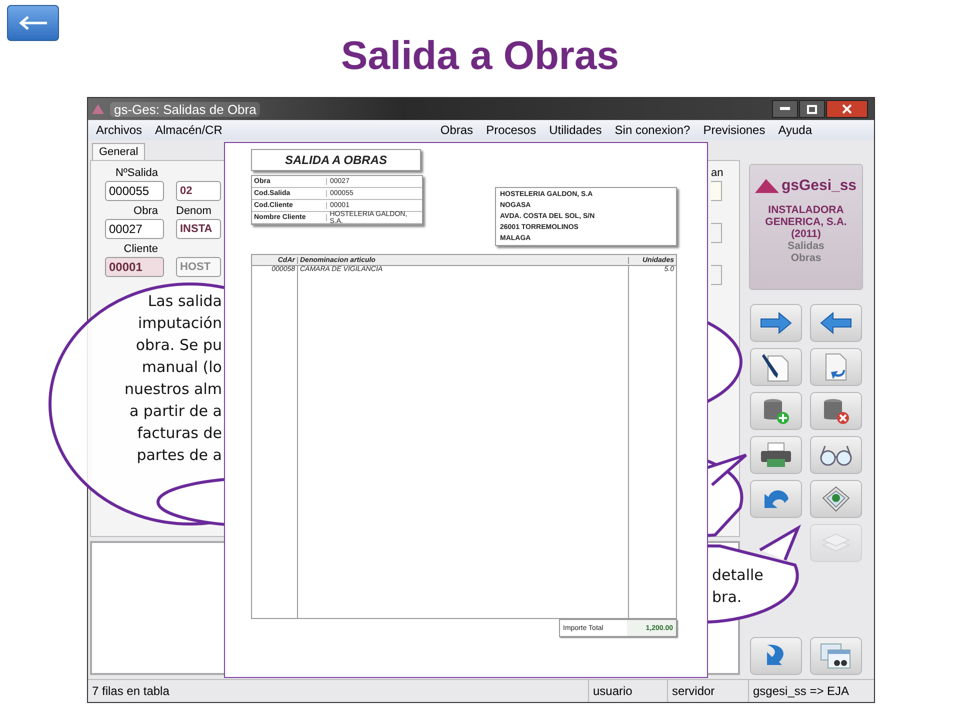 The height and width of the screenshot is (720, 960). Describe the element at coordinates (806, 222) in the screenshot. I see `company-name: GENERICA, S.A.` at that location.